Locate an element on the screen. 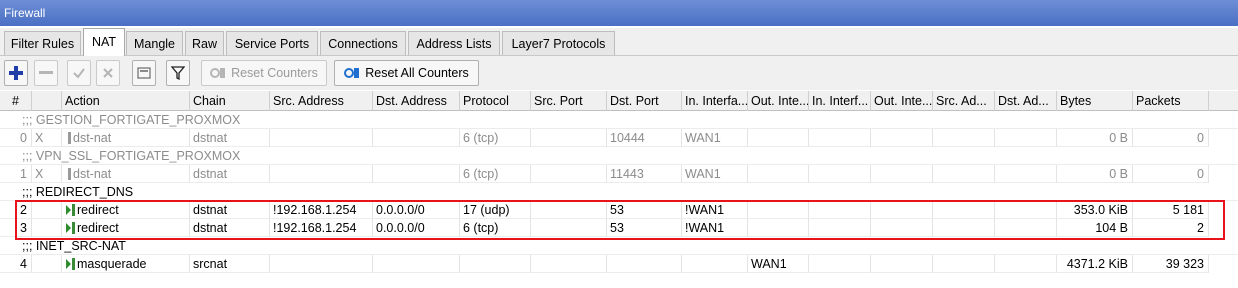 The height and width of the screenshot is (288, 1238). col-packets: Packets is located at coordinates (1171, 101).